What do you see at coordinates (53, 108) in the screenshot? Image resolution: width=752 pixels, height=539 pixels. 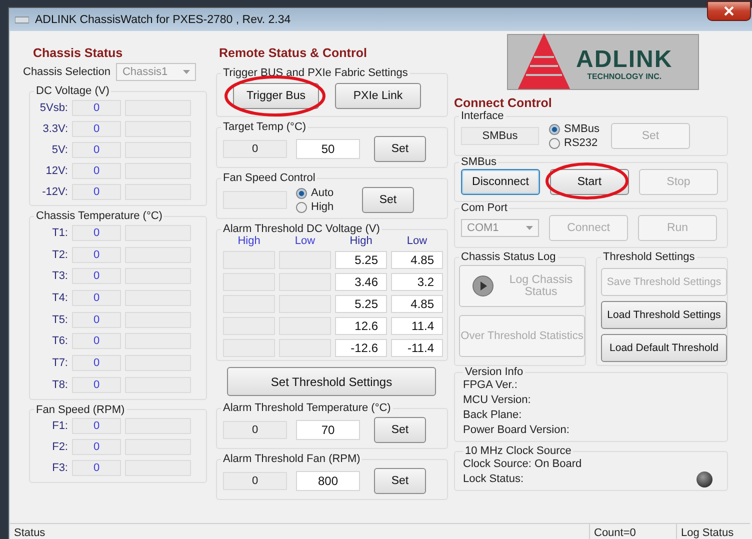 I see `sensor-label: 5Vsb:` at bounding box center [53, 108].